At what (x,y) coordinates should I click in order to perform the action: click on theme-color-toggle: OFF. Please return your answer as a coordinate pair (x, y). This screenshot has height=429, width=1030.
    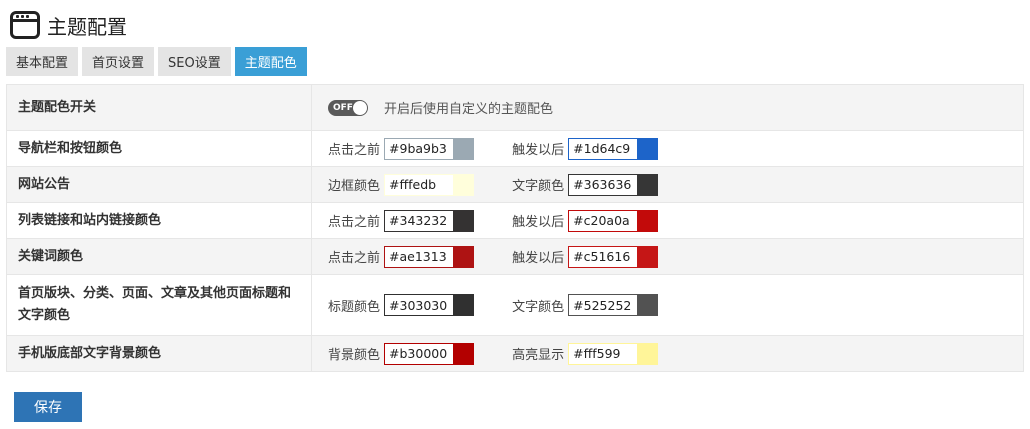
    Looking at the image, I should click on (348, 107).